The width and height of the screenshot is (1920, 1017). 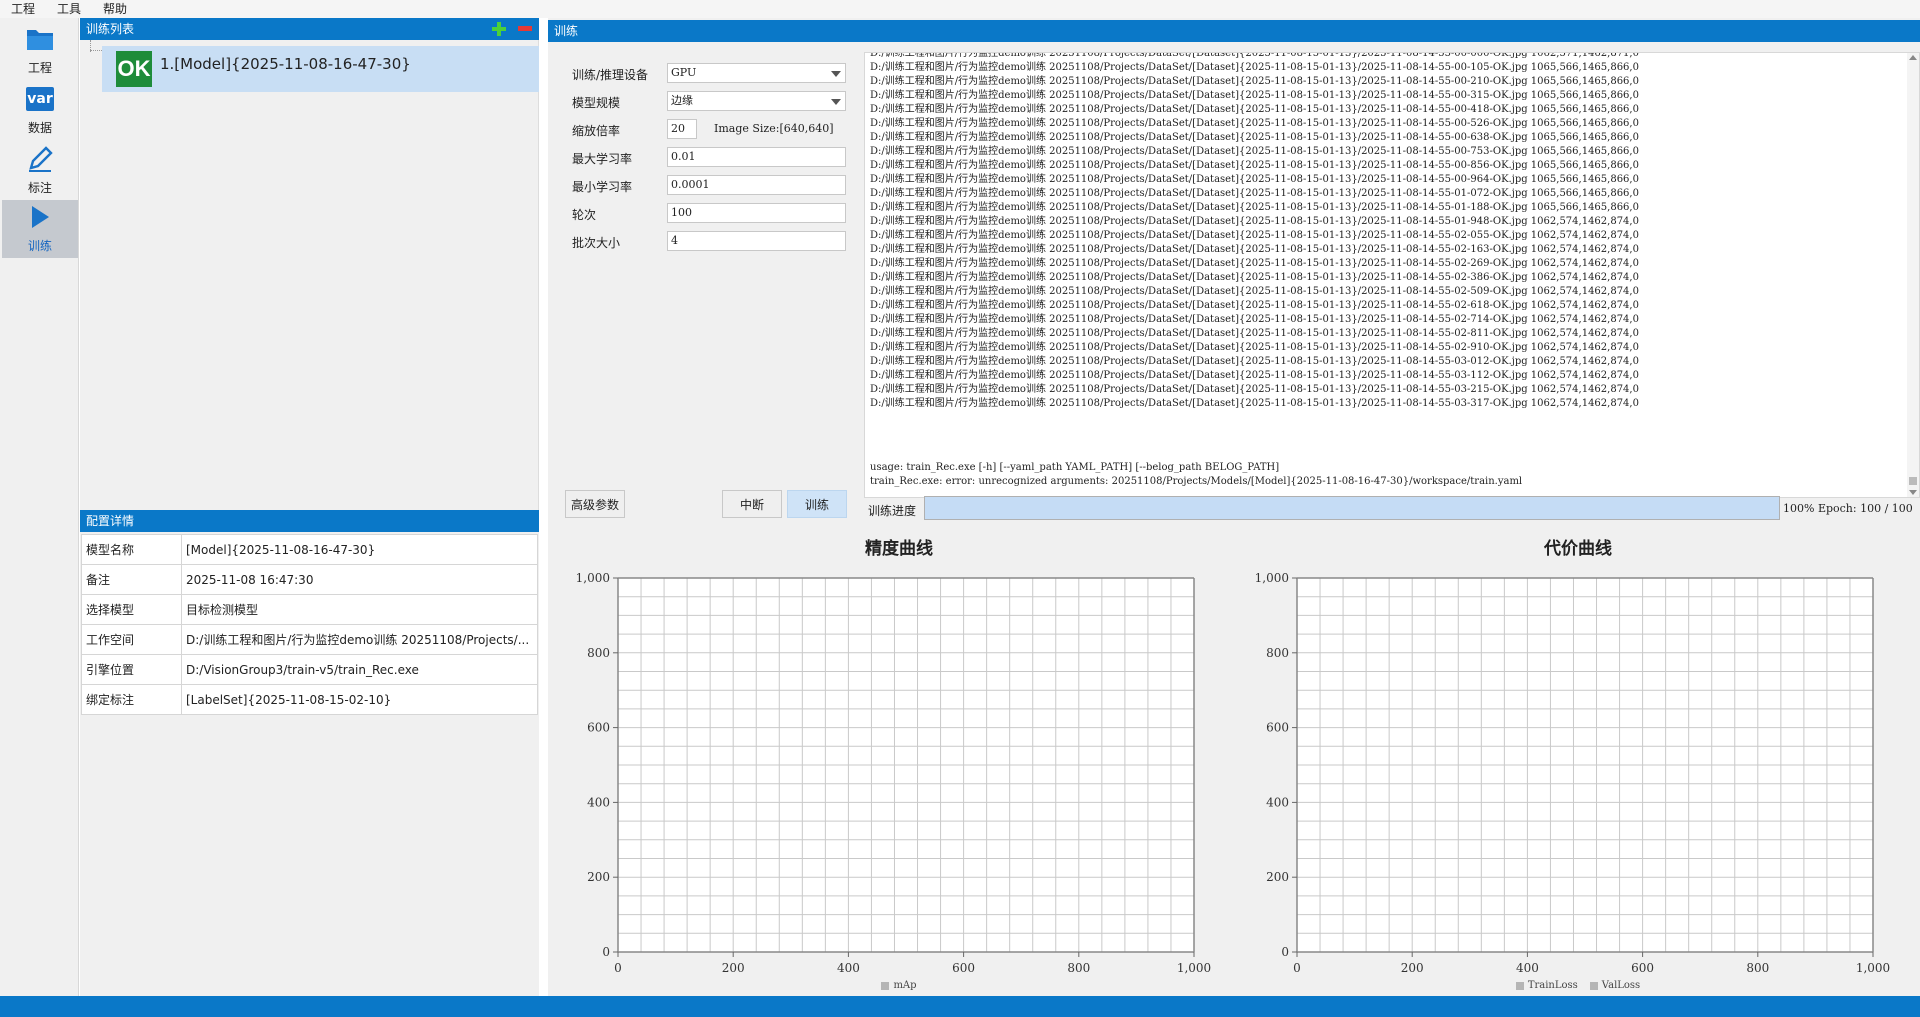 What do you see at coordinates (1519, 985) in the screenshot?
I see `legend-swatch` at bounding box center [1519, 985].